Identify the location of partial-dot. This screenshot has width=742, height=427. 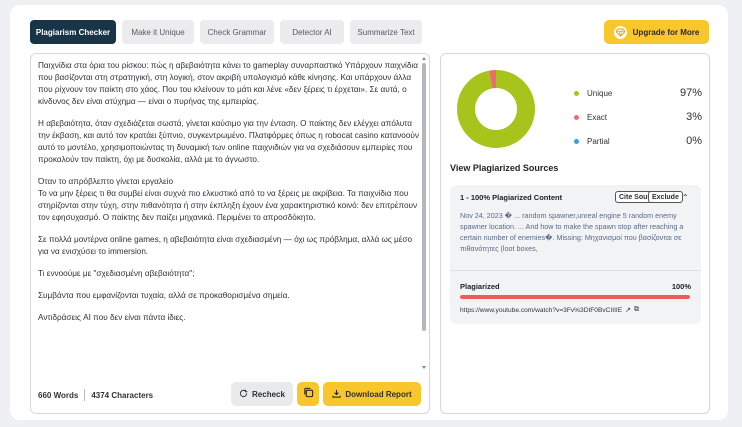
(576, 141).